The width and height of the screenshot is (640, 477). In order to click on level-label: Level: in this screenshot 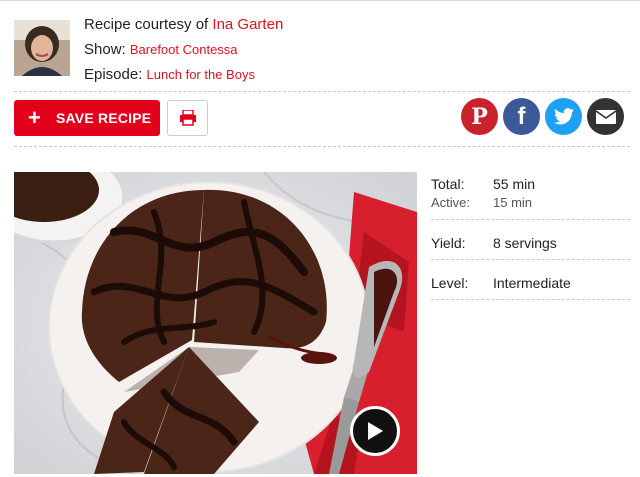, I will do `click(450, 283)`.